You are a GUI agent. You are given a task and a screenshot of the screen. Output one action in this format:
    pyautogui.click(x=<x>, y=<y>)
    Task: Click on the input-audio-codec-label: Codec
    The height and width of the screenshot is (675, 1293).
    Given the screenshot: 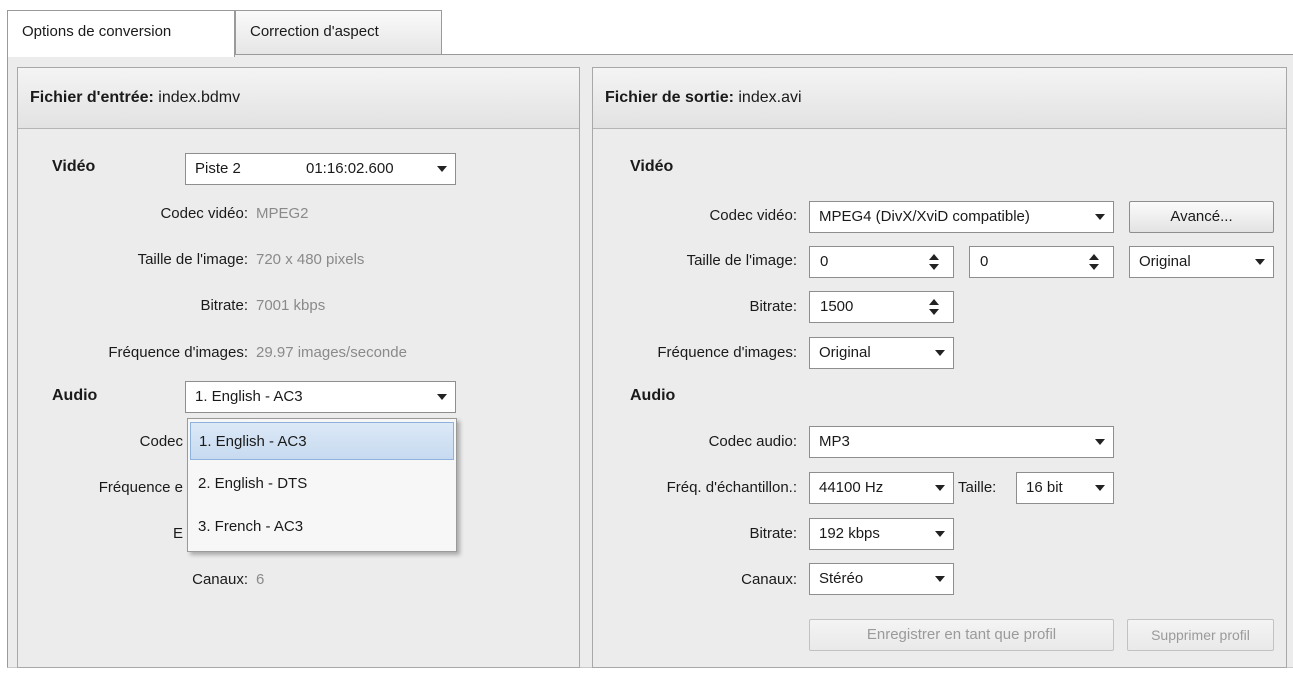 What is the action you would take?
    pyautogui.click(x=161, y=441)
    